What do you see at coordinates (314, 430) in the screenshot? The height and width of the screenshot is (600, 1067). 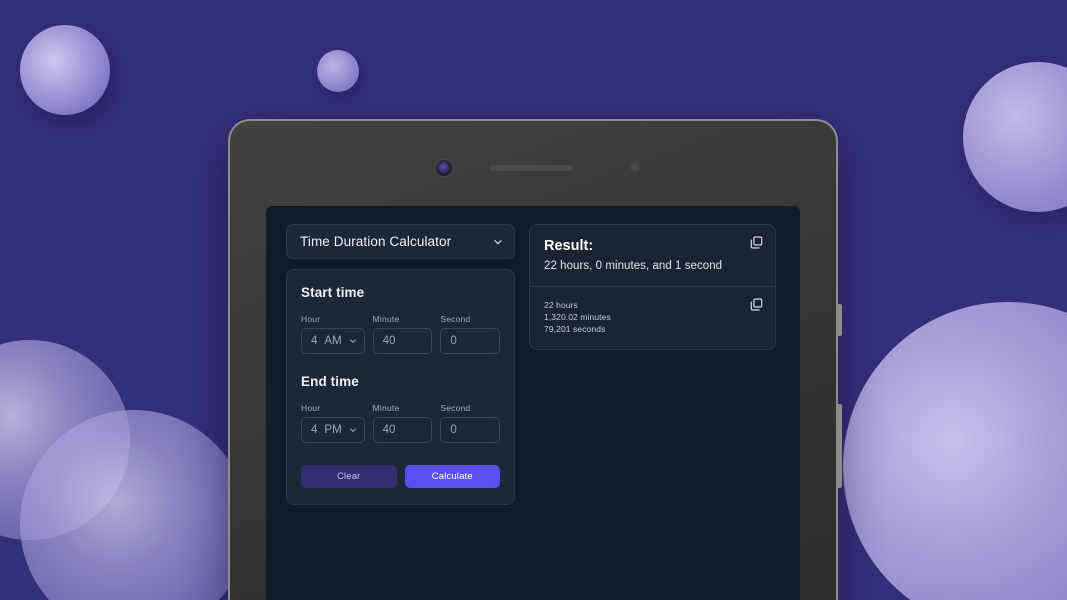 I see `end-hour-value: 4` at bounding box center [314, 430].